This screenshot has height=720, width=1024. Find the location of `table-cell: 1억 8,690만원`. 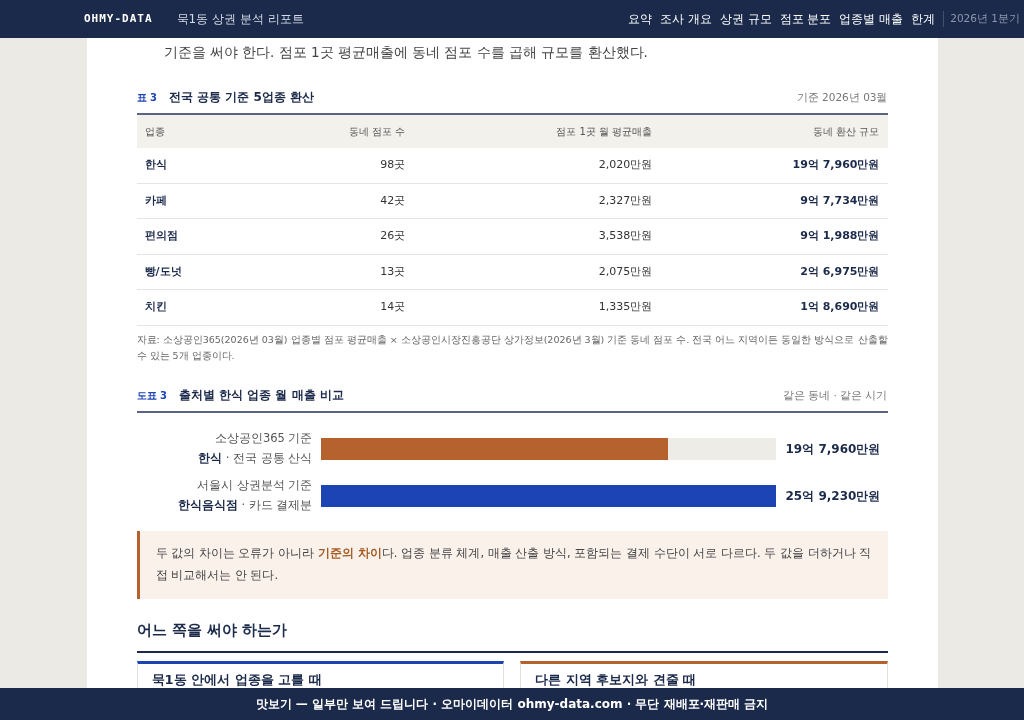

table-cell: 1억 8,690만원 is located at coordinates (774, 307).